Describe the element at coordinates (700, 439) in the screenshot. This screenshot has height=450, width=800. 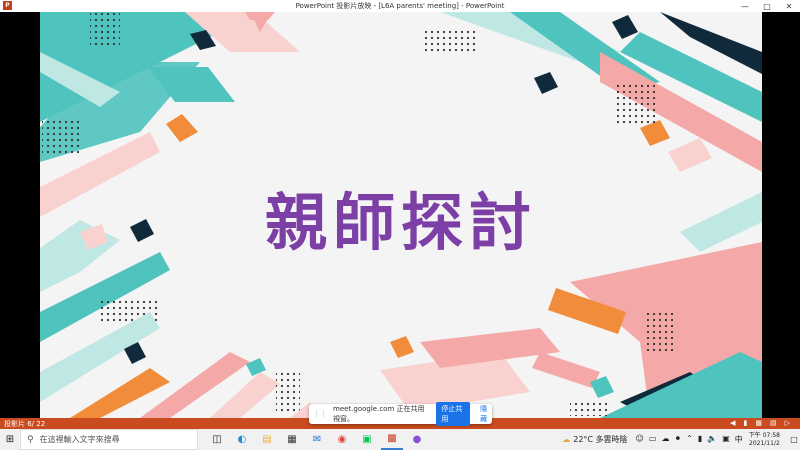
I see `battery-icon: ▮` at that location.